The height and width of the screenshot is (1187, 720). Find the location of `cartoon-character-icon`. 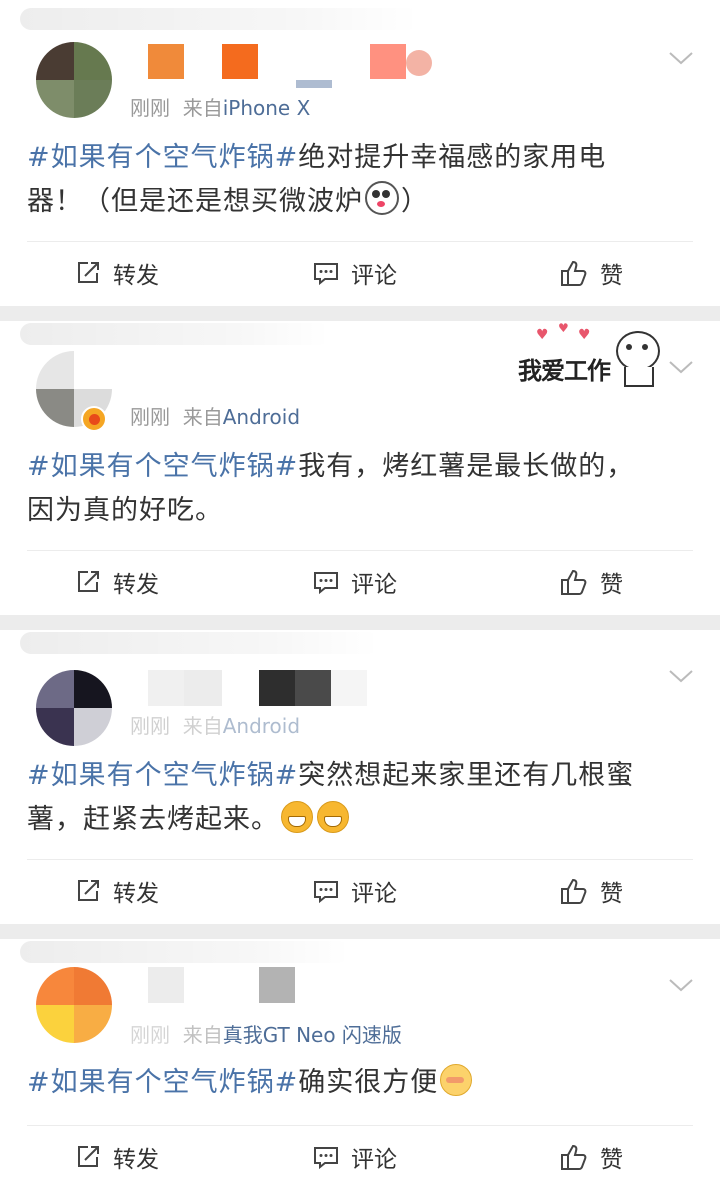

cartoon-character-icon is located at coordinates (638, 351).